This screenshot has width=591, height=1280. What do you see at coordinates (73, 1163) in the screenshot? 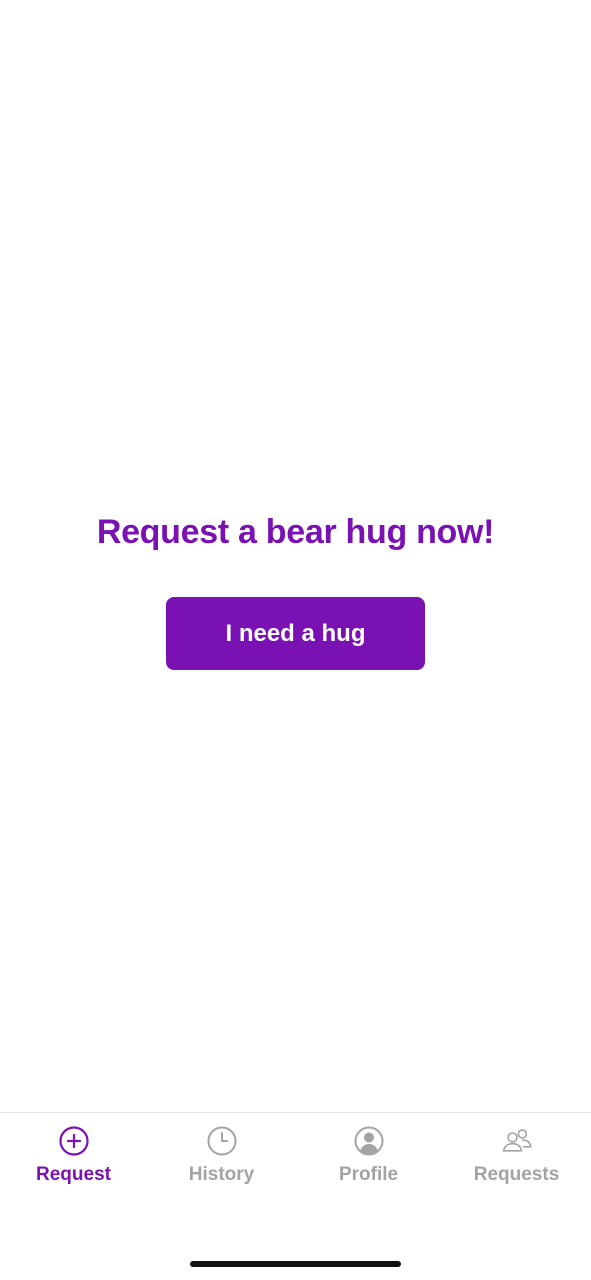
I see `tab-request: Request` at bounding box center [73, 1163].